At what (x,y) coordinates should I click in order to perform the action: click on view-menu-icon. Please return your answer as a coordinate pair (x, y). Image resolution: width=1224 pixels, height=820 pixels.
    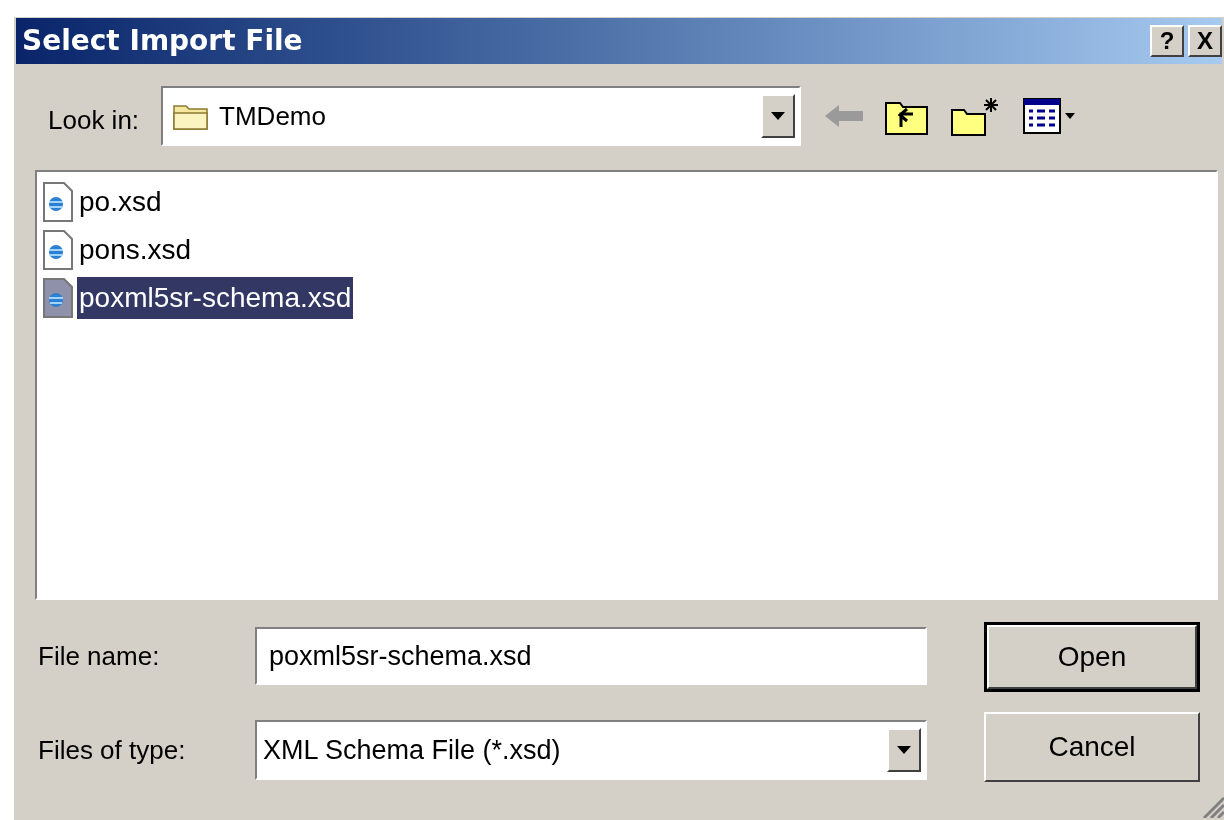
    Looking at the image, I should click on (1050, 116).